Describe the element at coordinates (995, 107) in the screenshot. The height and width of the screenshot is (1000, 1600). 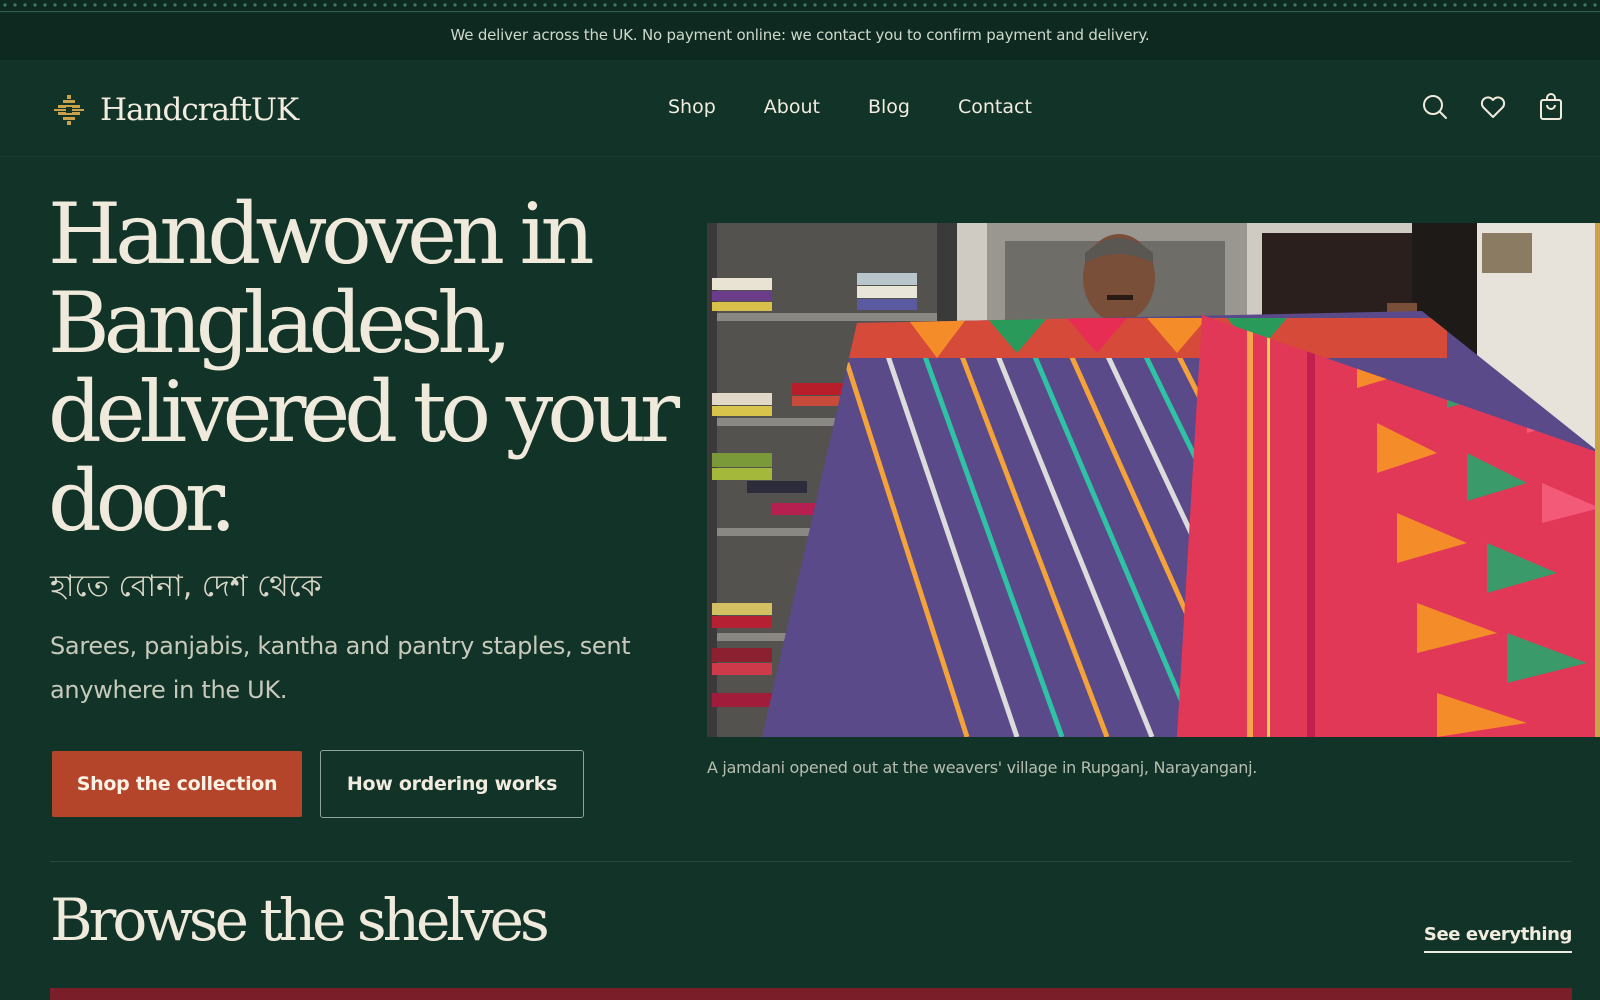
I see `nav-contact: Contact` at that location.